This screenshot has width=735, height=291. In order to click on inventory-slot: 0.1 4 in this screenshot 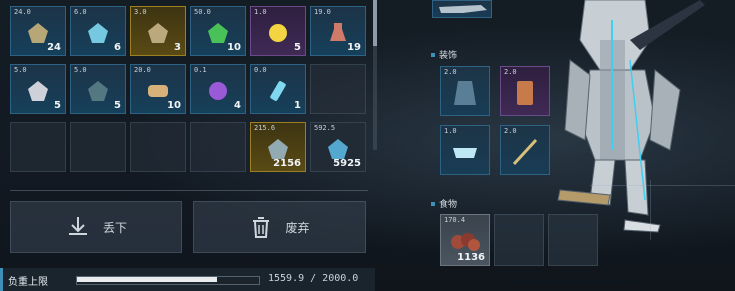, I will do `click(218, 89)`.